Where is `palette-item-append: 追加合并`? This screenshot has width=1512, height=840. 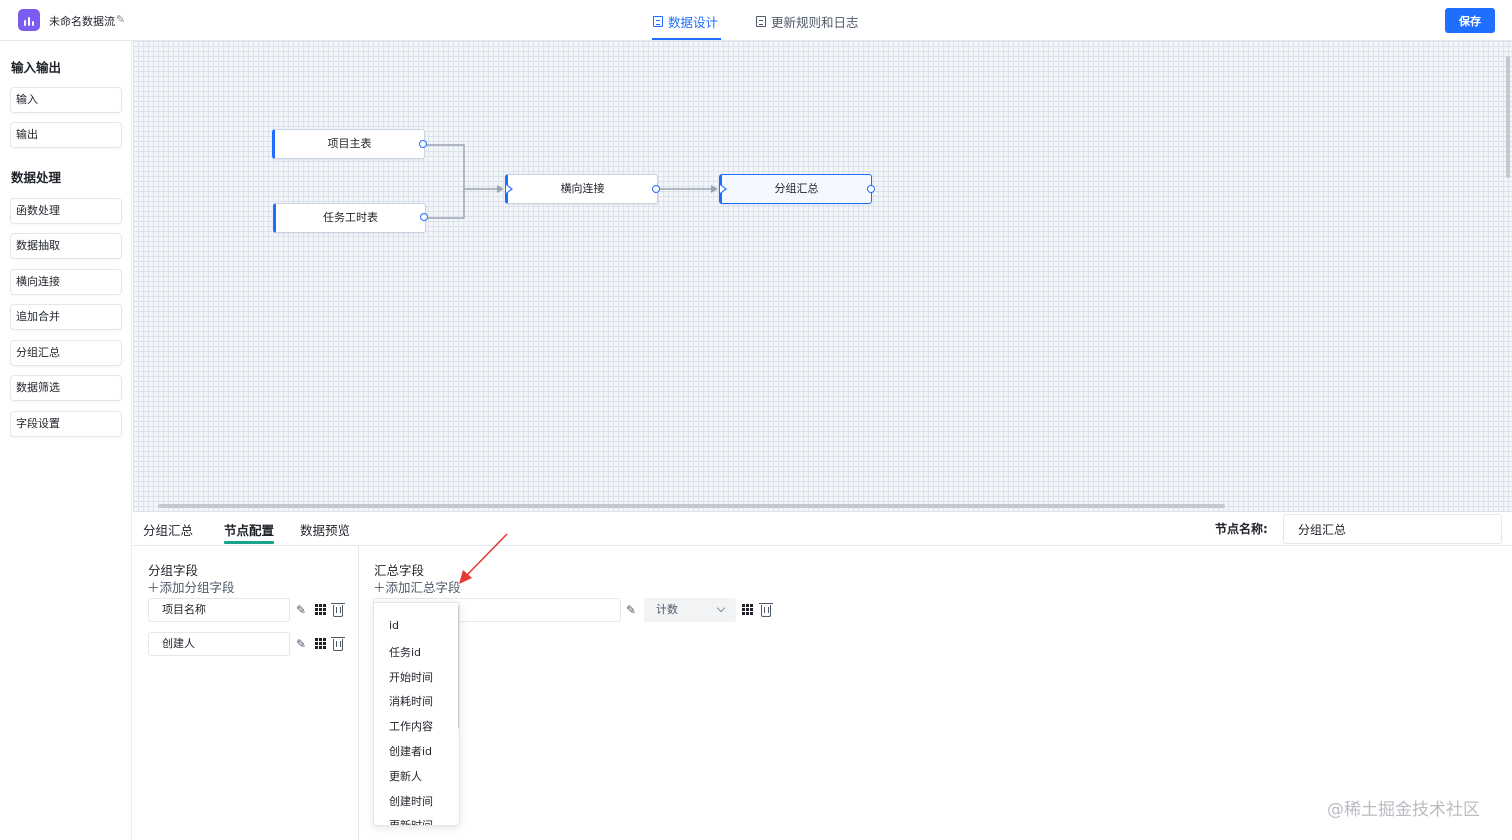 palette-item-append: 追加合并 is located at coordinates (66, 317).